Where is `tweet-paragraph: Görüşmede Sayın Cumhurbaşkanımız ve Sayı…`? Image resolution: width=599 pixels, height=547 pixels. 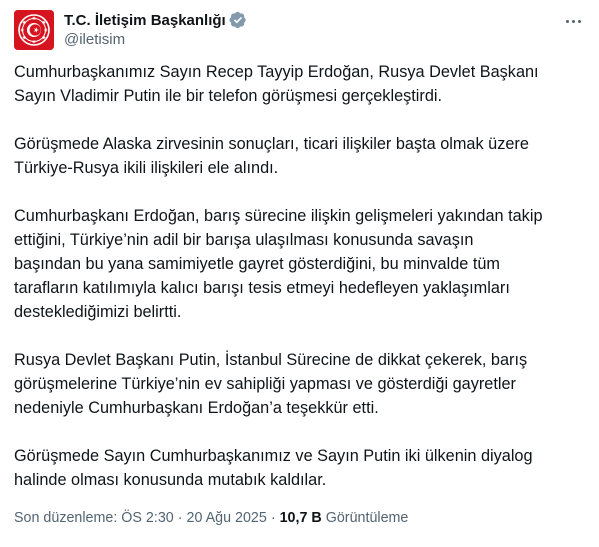 tweet-paragraph: Görüşmede Sayın Cumhurbaşkanımız ve Sayı… is located at coordinates (273, 468).